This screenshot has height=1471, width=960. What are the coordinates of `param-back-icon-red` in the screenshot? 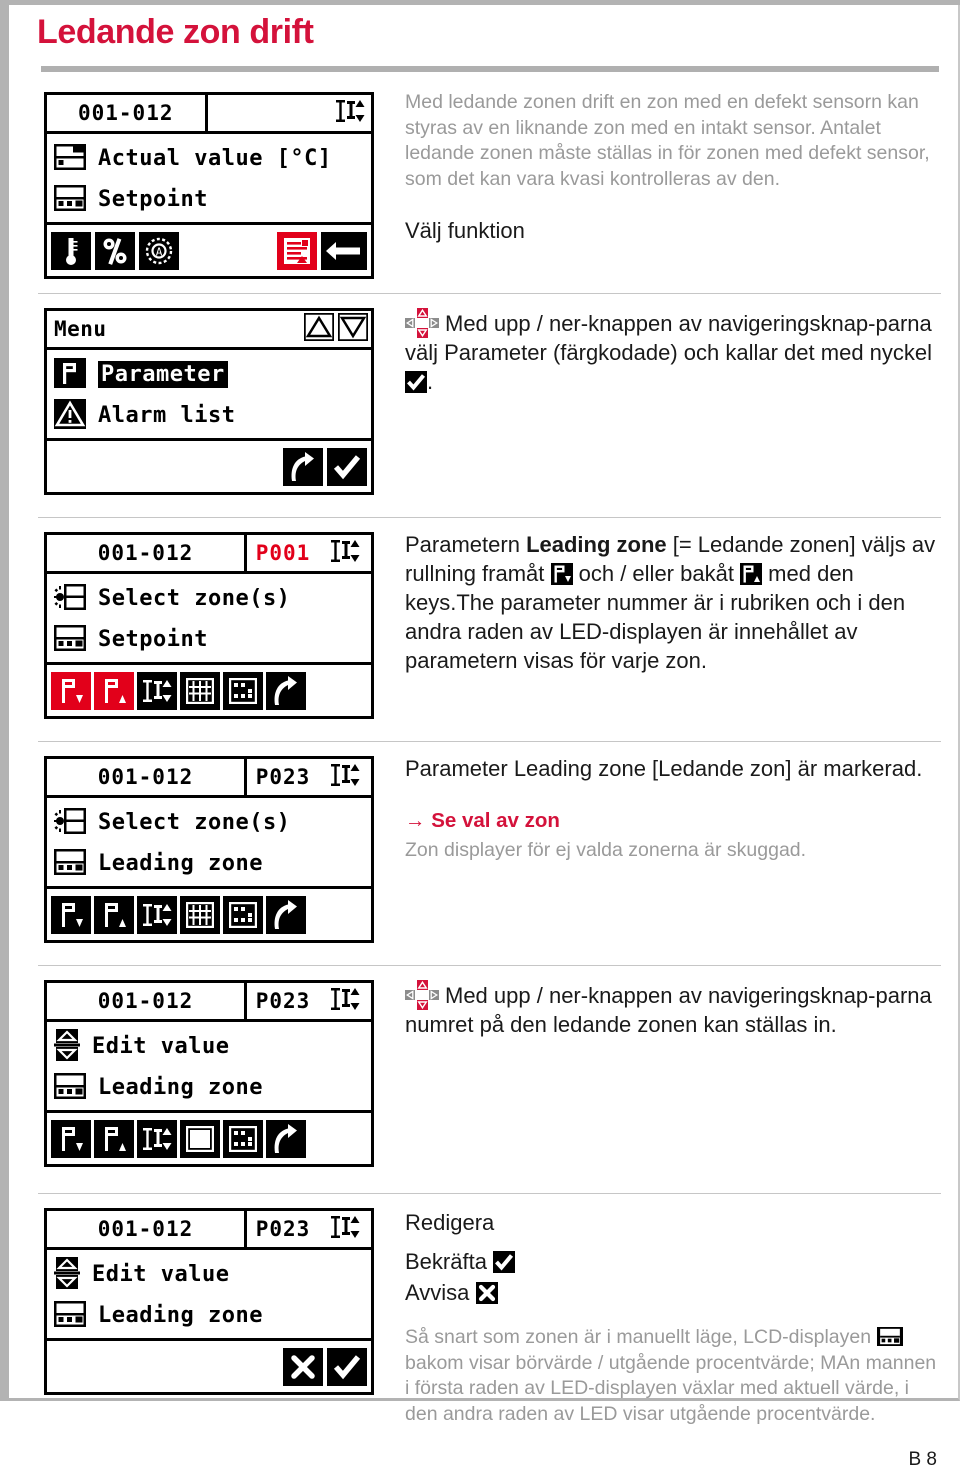 It's located at (114, 690).